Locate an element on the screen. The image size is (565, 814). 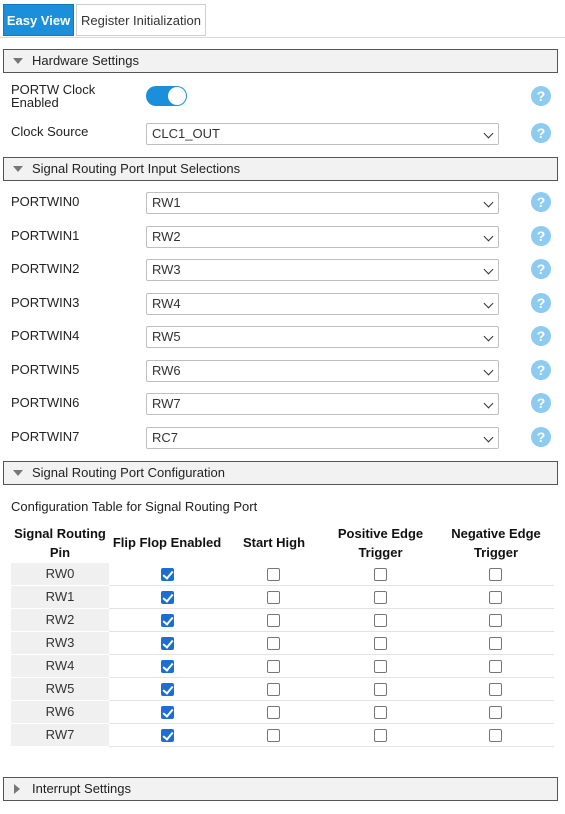
table-row: RW1 is located at coordinates (282, 597).